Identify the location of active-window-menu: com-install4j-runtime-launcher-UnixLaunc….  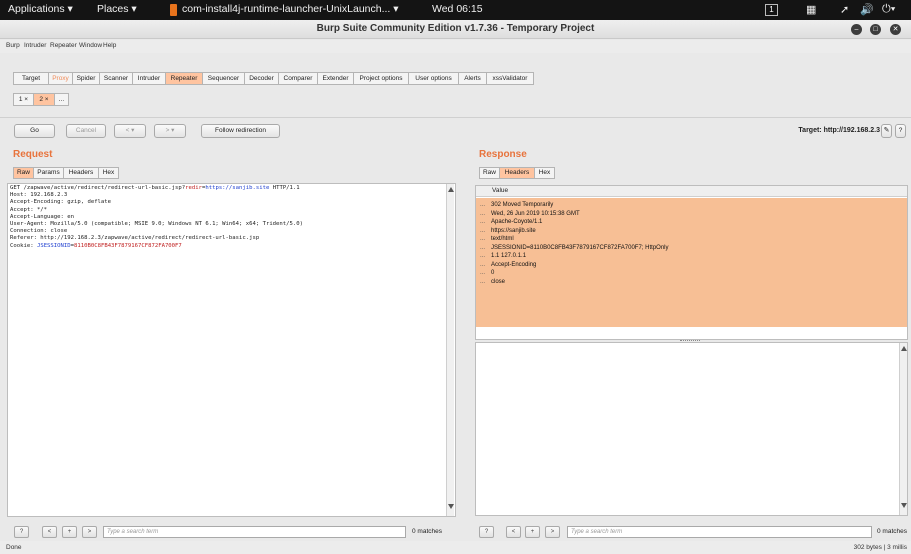
(290, 9).